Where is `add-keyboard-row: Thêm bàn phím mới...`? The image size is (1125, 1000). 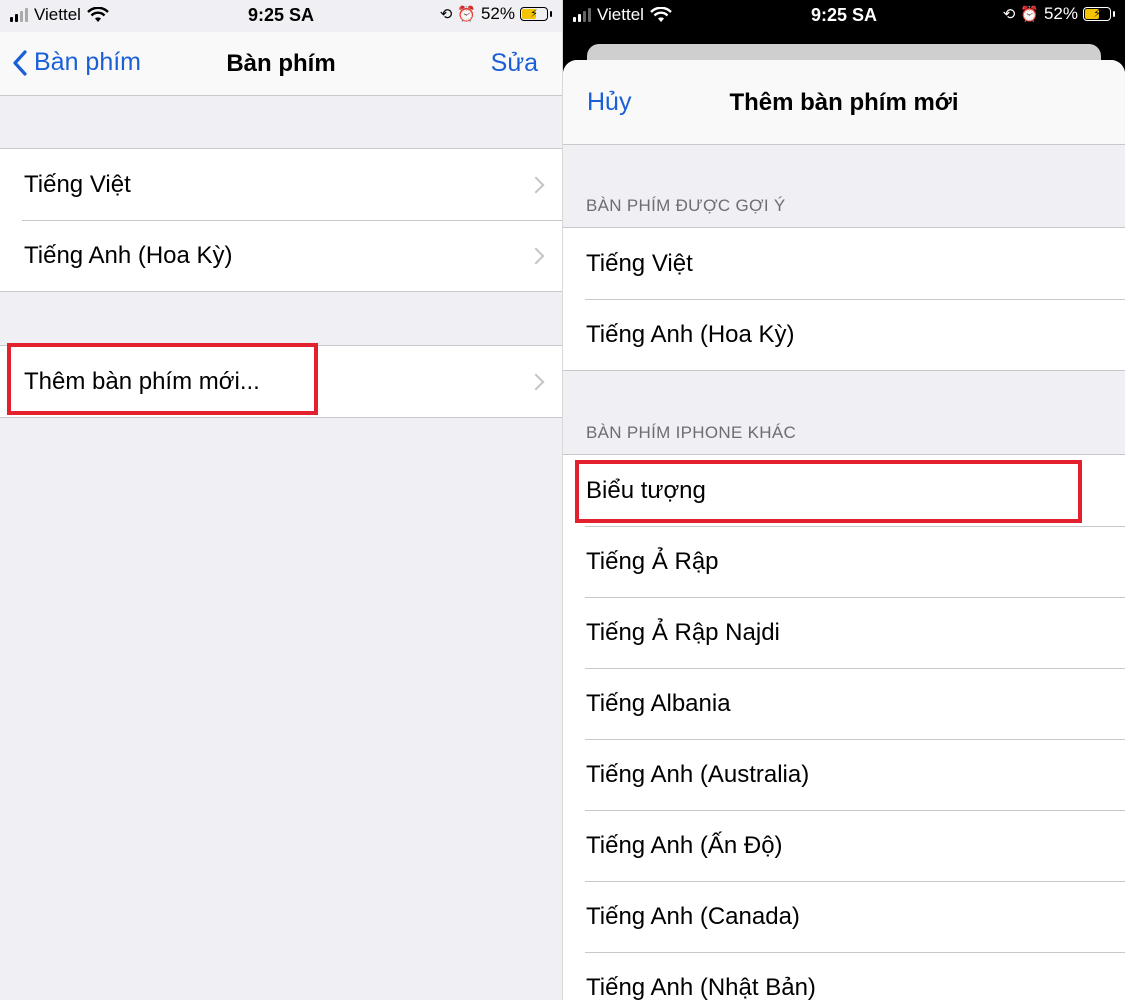
add-keyboard-row: Thêm bàn phím mới... is located at coordinates (281, 381).